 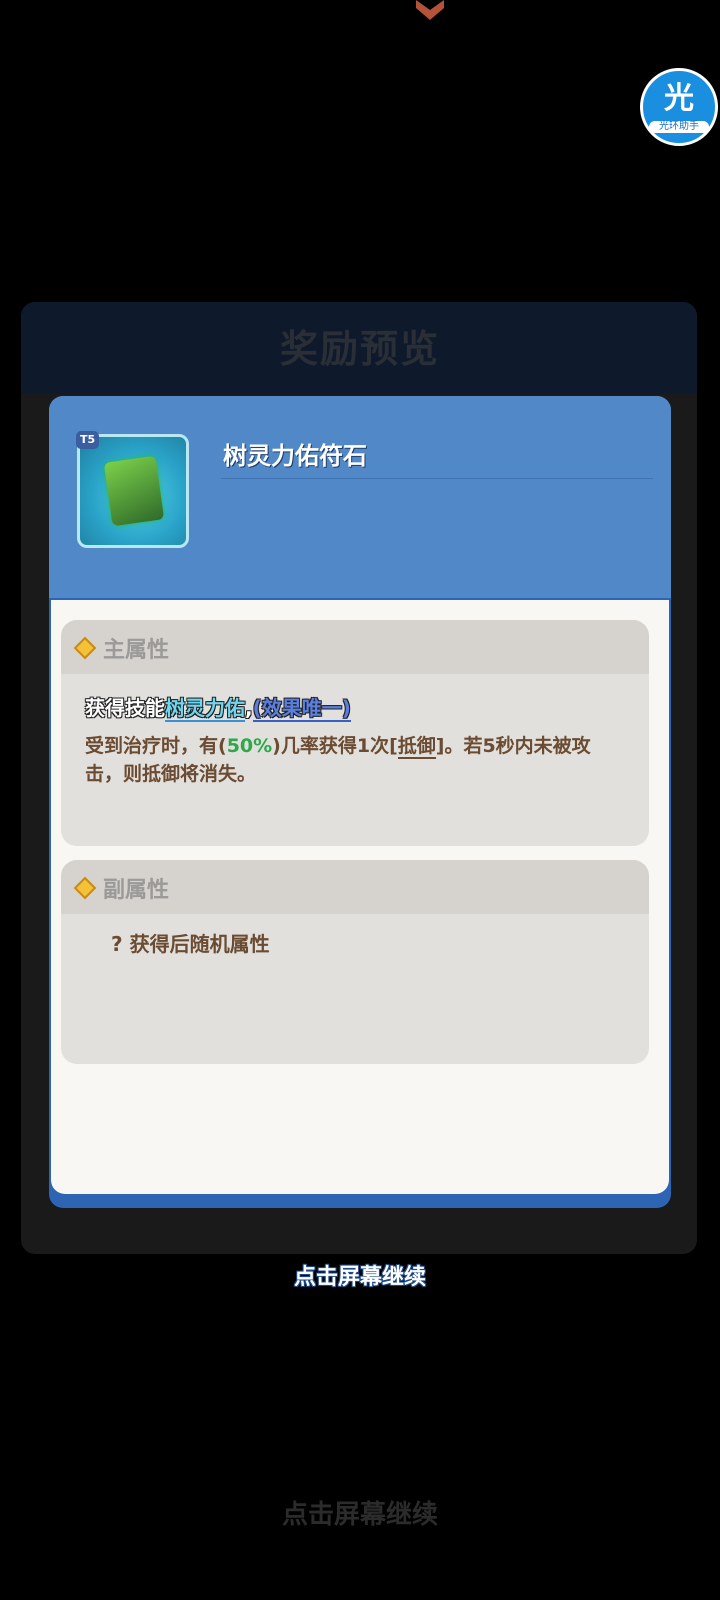 I want to click on effect-unique-link: (效果唯一), so click(x=301, y=709).